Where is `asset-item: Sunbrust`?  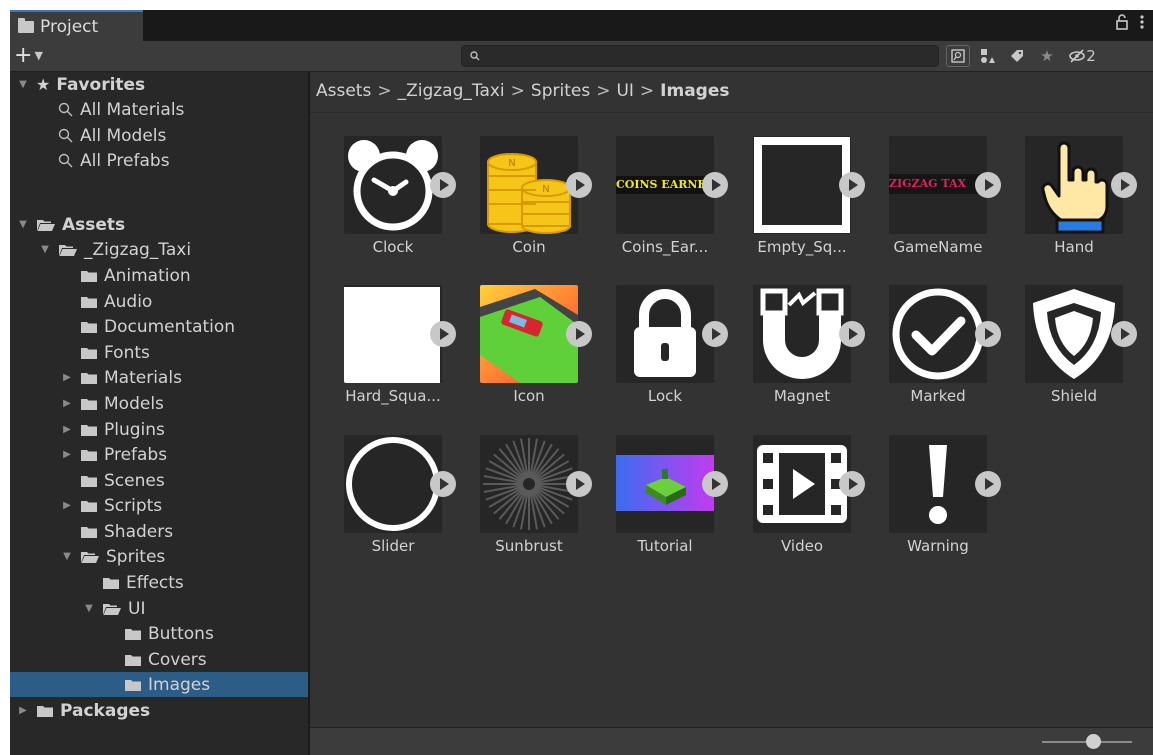 asset-item: Sunbrust is located at coordinates (519, 510).